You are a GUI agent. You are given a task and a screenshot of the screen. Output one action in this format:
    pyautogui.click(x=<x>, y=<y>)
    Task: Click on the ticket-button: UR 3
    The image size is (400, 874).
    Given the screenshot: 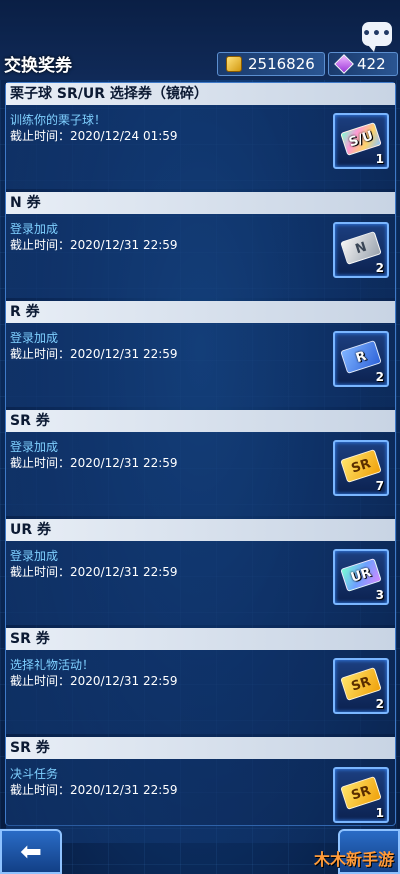 What is the action you would take?
    pyautogui.click(x=361, y=577)
    